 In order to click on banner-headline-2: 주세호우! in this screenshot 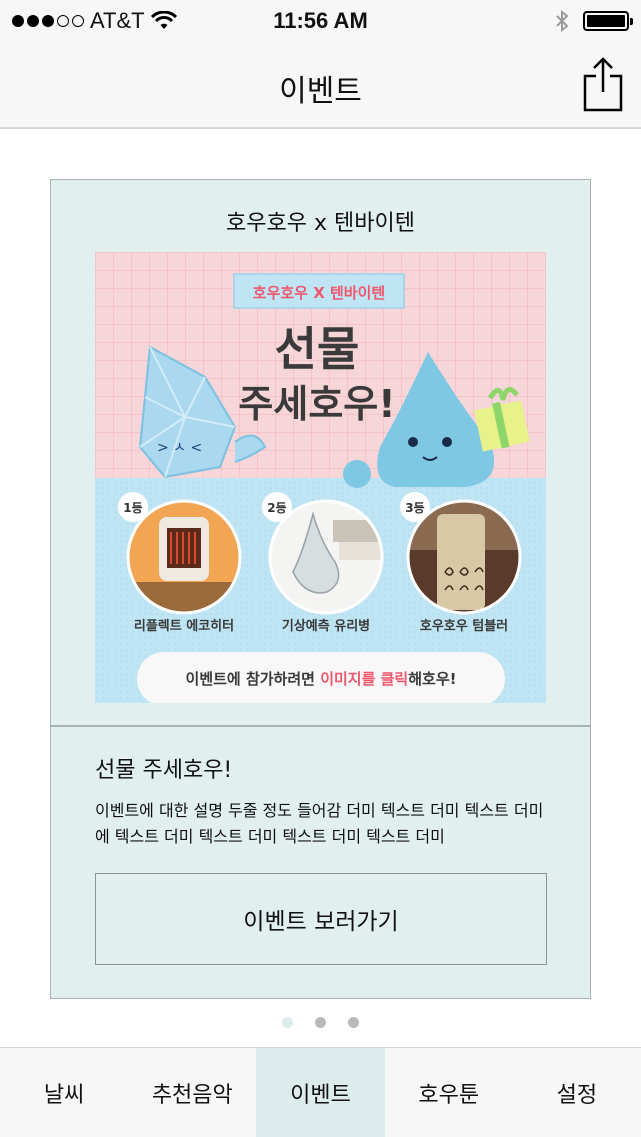, I will do `click(316, 404)`.